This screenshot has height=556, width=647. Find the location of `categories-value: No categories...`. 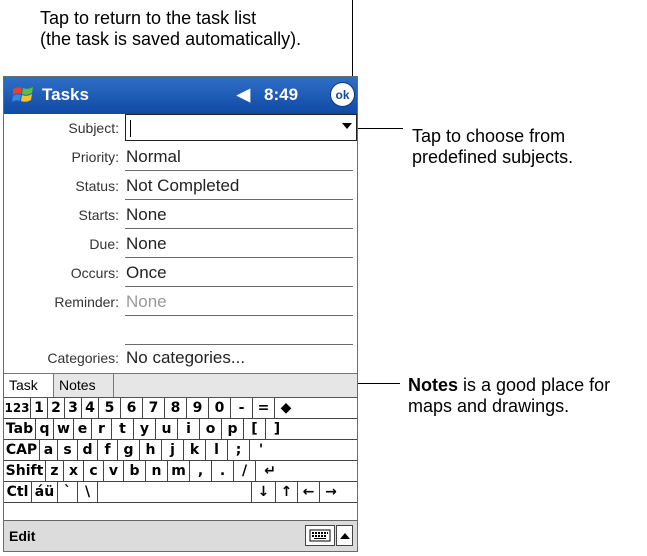

categories-value: No categories... is located at coordinates (185, 358).